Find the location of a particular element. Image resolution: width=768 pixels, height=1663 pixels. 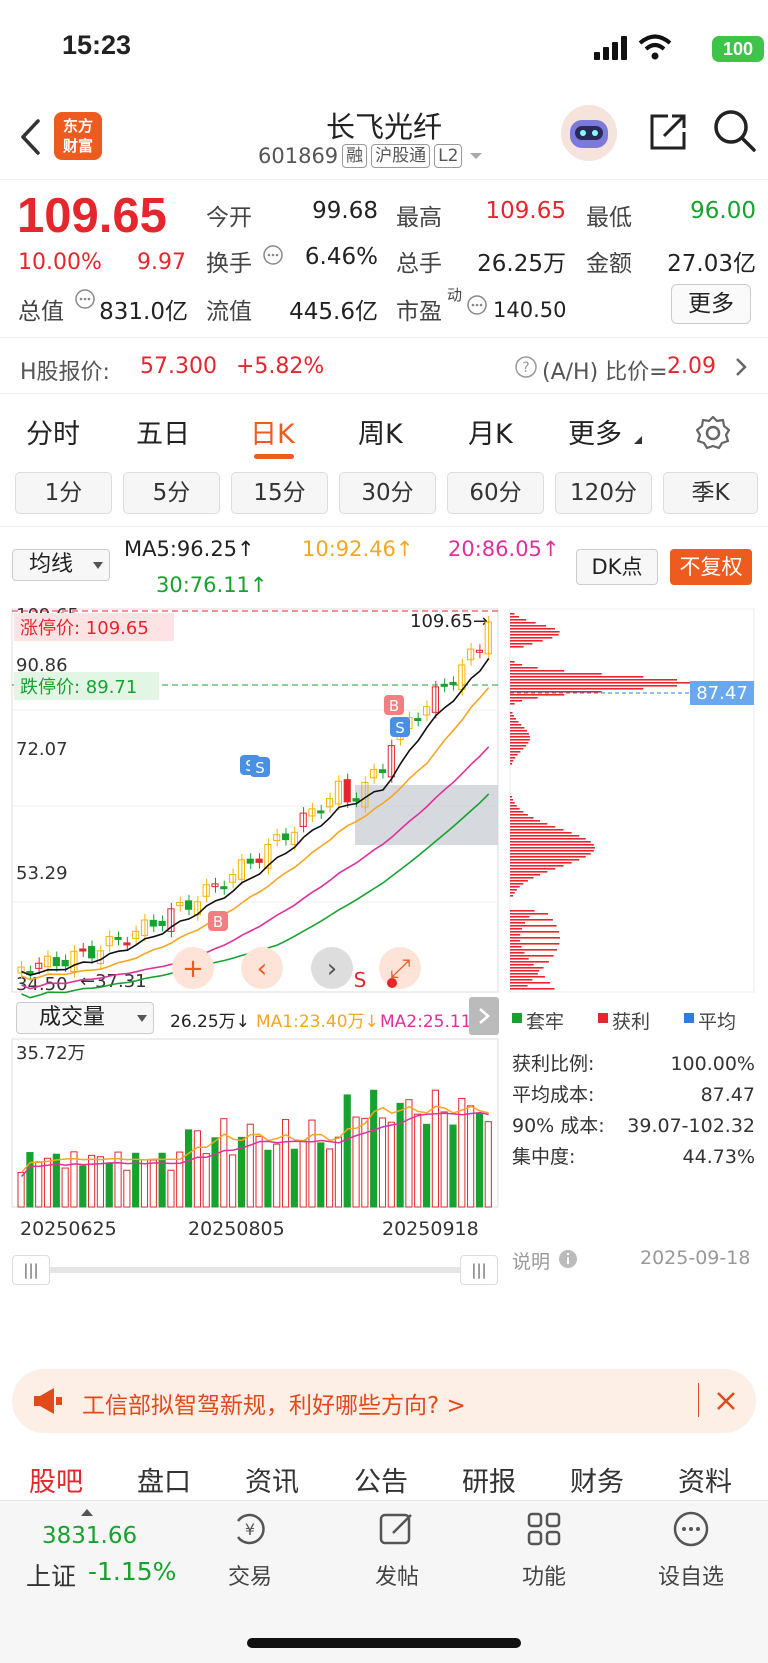

chip-note-link: 说明 is located at coordinates (531, 1260).